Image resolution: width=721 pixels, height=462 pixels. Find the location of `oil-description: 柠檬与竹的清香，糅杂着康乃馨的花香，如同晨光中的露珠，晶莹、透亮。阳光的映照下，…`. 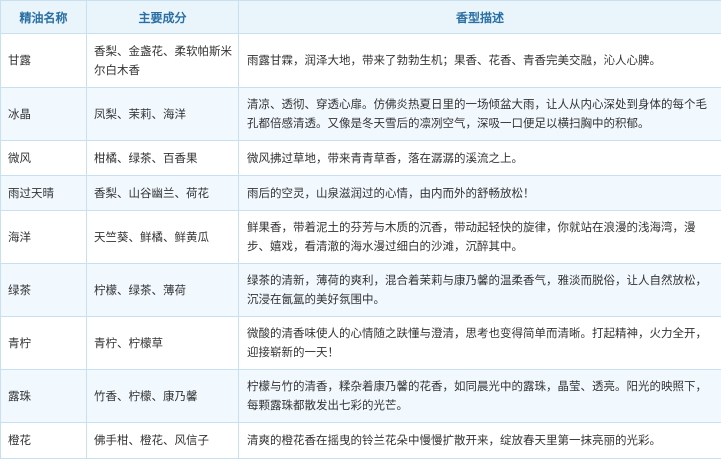

oil-description: 柠檬与竹的清香，糅杂着康乃馨的花香，如同晨光中的露珠，晶莹、透亮。阳光的映照下，… is located at coordinates (479, 396).